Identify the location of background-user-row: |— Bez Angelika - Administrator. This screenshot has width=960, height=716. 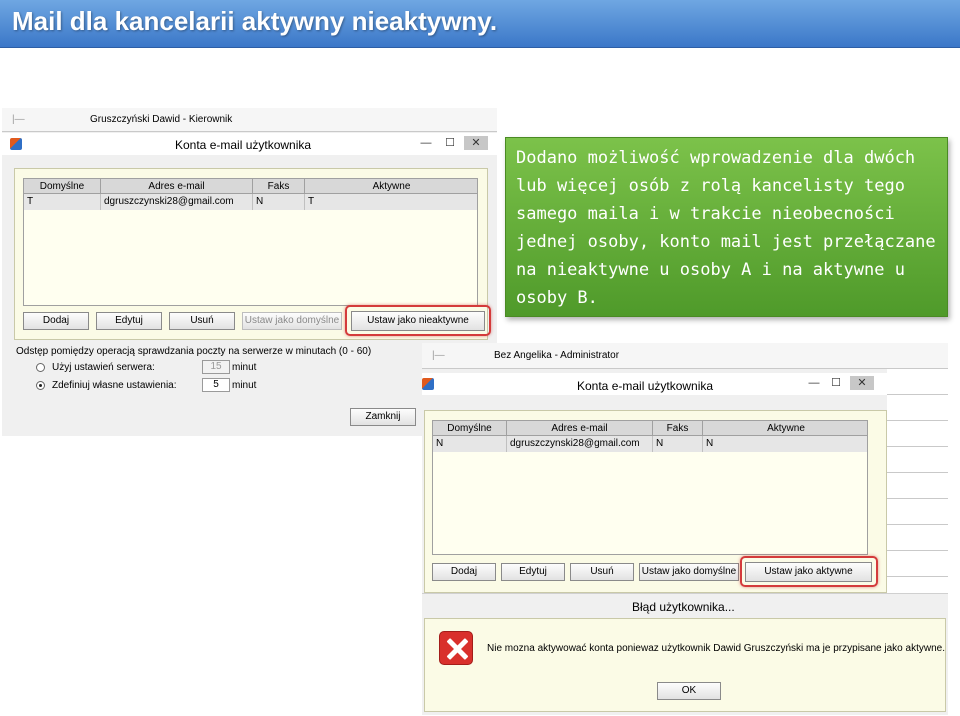
(685, 356).